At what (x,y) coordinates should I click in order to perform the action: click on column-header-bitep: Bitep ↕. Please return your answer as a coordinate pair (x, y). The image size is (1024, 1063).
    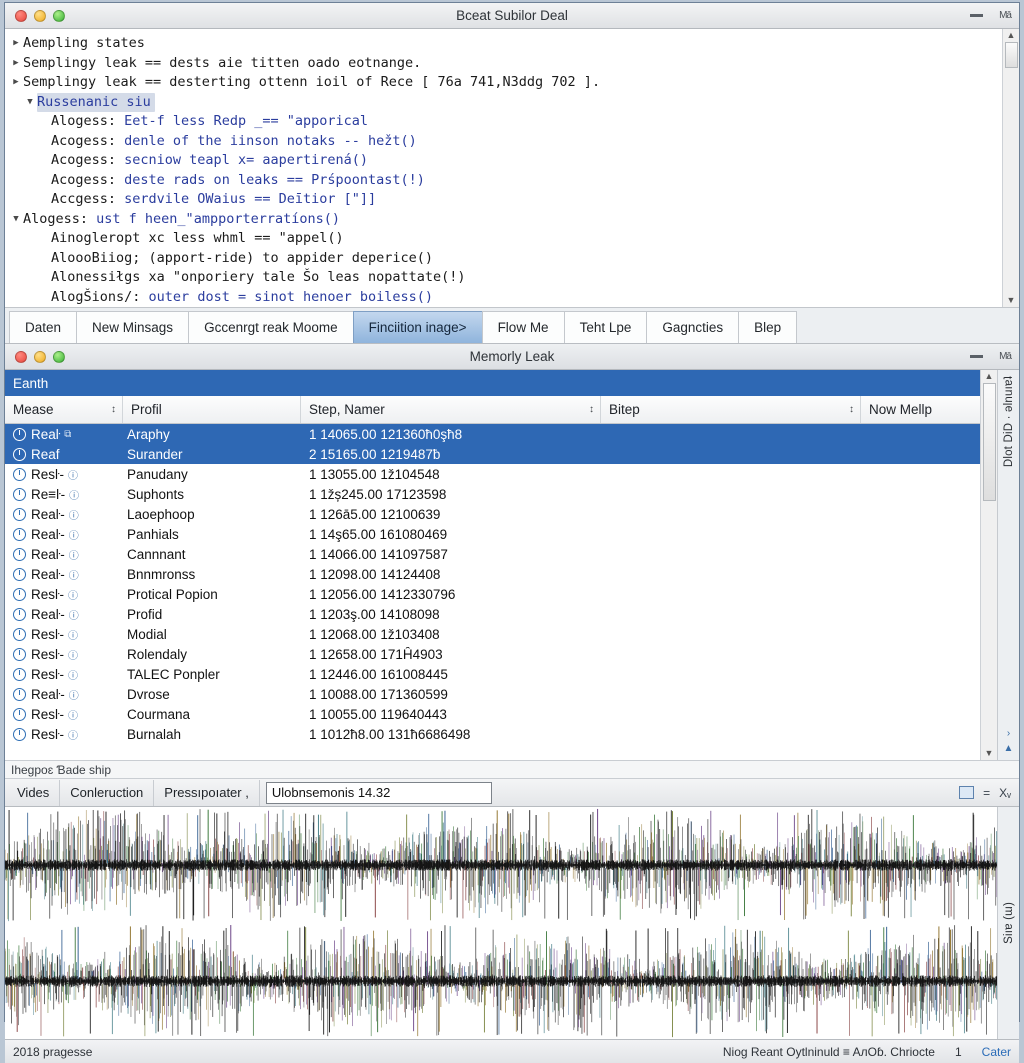
    Looking at the image, I should click on (731, 409).